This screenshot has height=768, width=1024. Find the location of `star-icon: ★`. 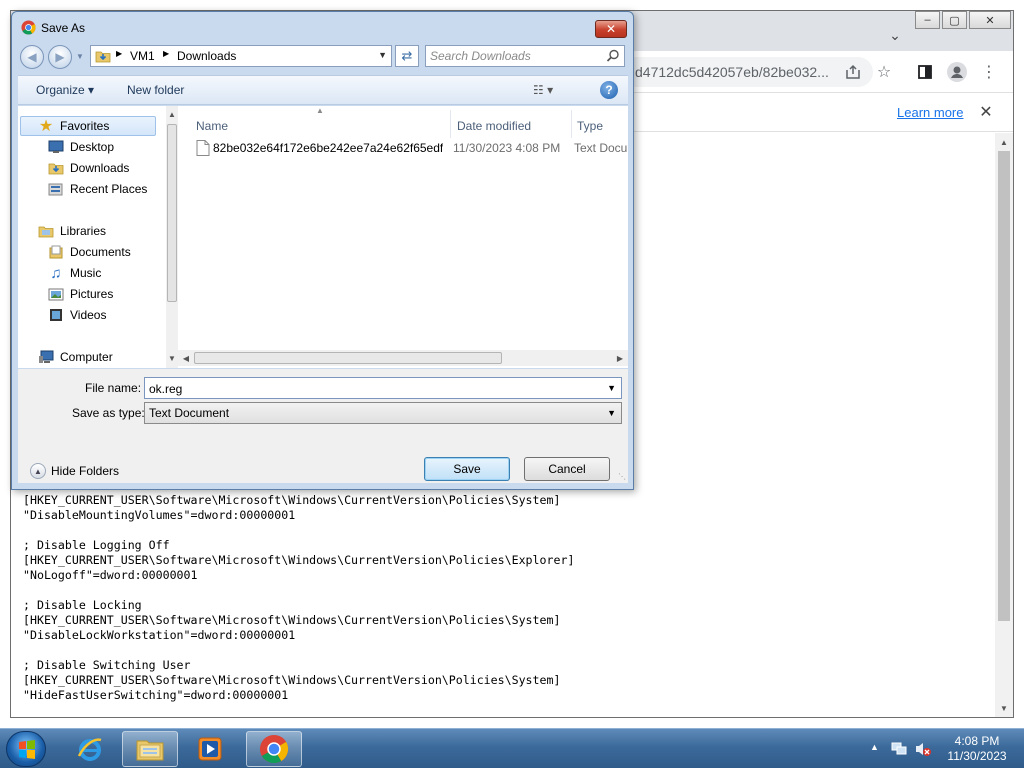

star-icon: ★ is located at coordinates (46, 126).